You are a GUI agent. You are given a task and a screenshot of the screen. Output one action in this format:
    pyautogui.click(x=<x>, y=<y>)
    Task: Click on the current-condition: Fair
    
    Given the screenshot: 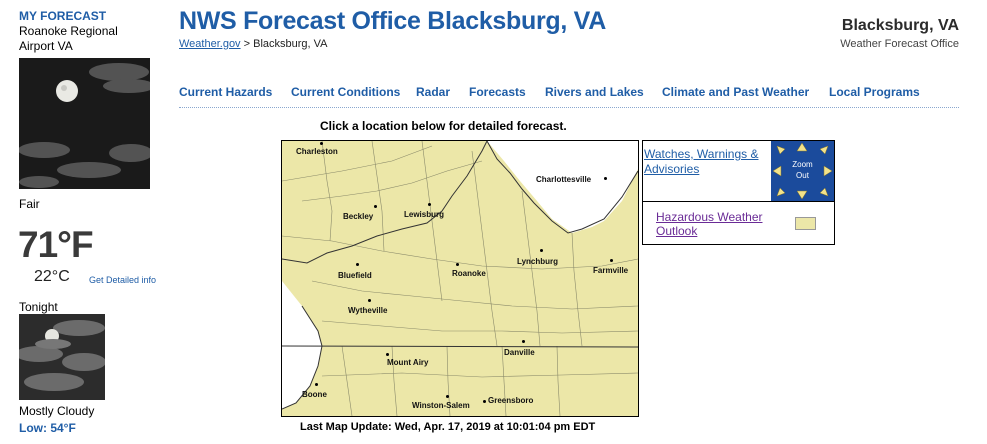 What is the action you would take?
    pyautogui.click(x=29, y=204)
    